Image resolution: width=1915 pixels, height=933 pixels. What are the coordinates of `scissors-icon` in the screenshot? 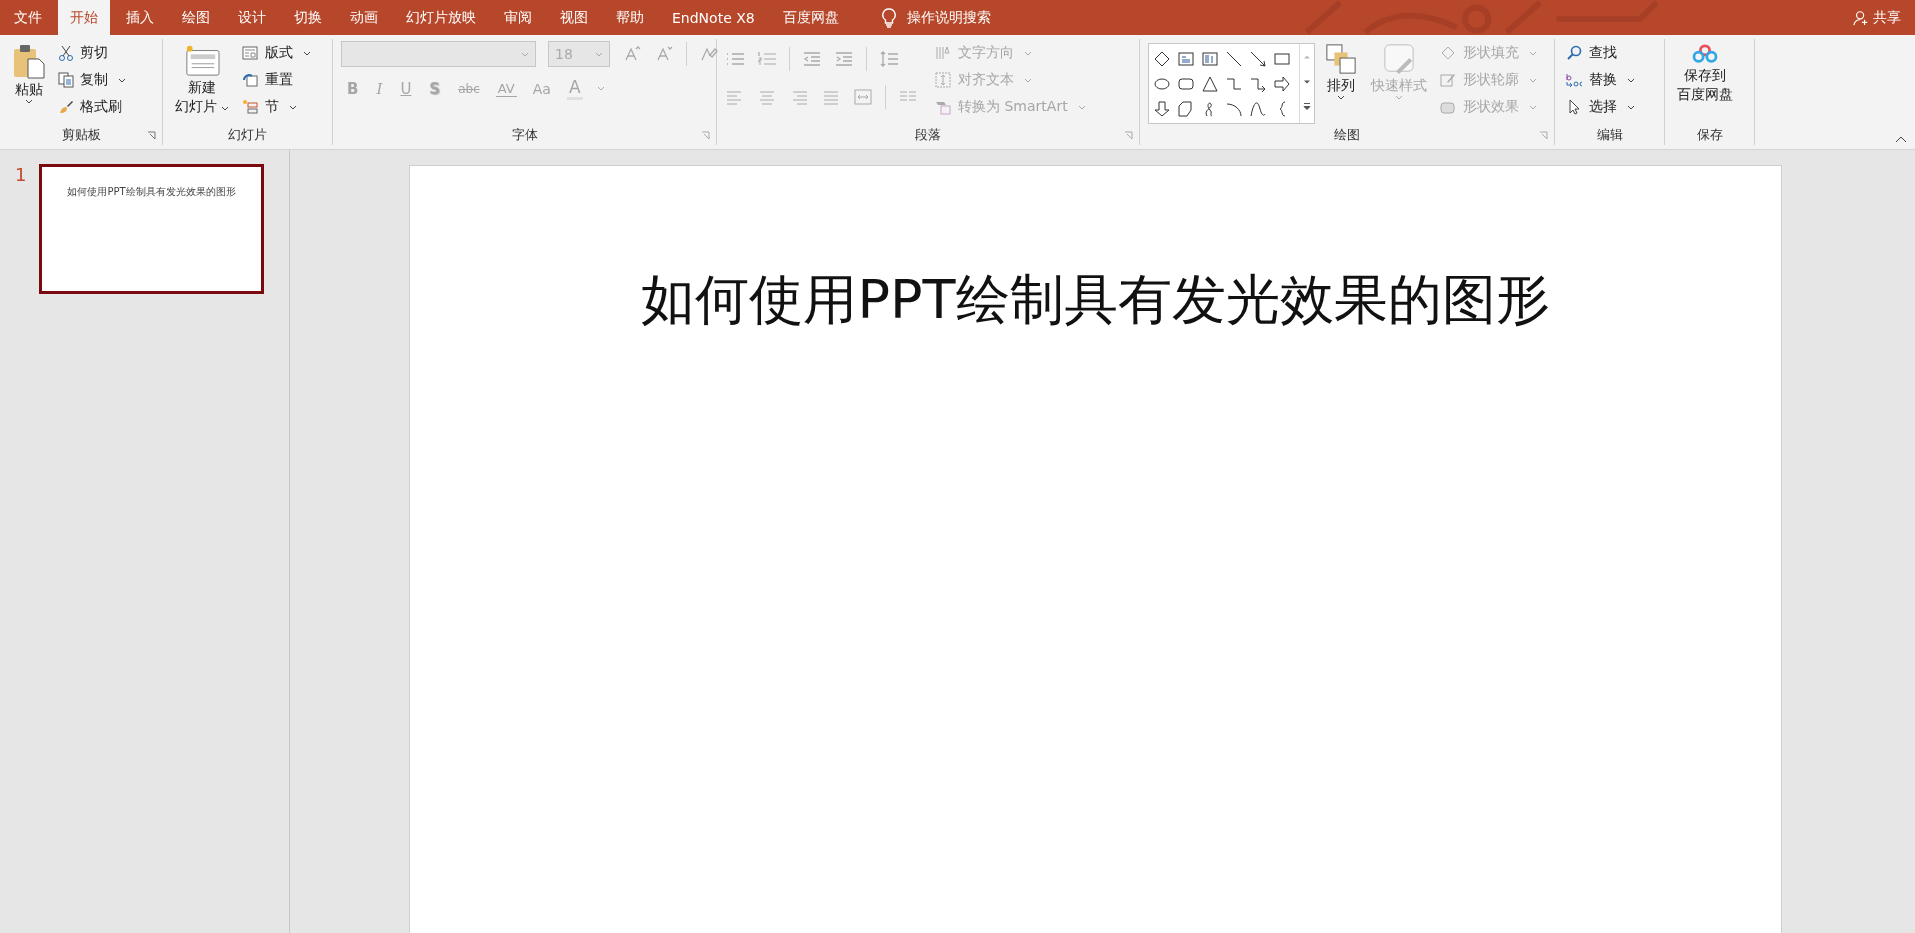 It's located at (66, 53).